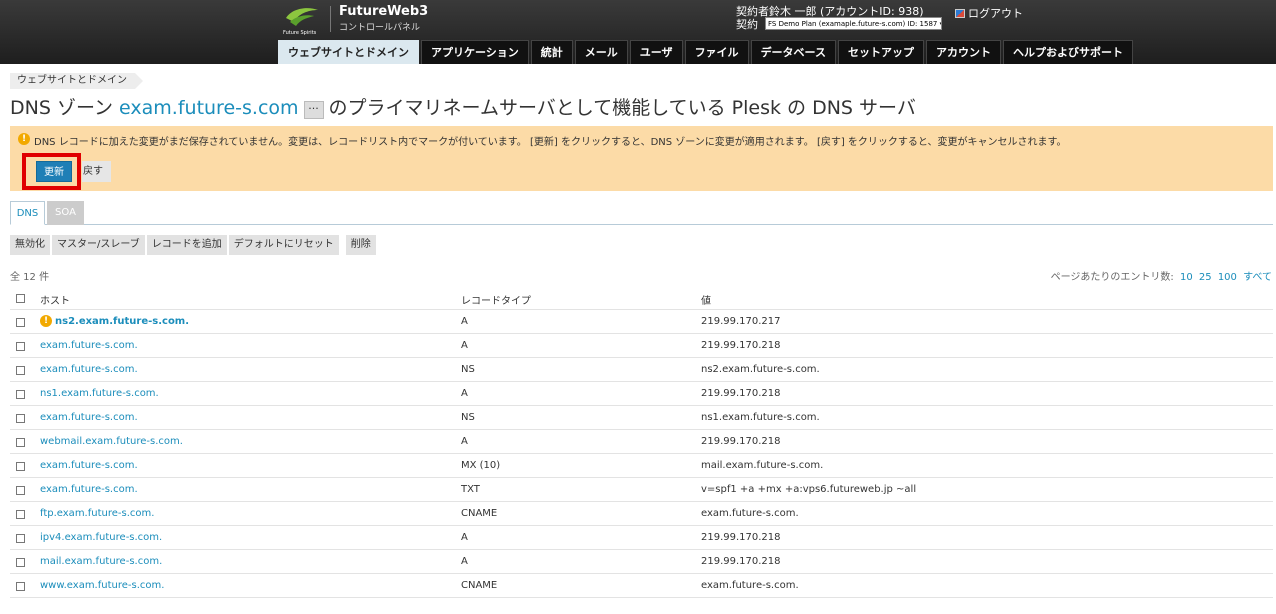 The image size is (1276, 614). What do you see at coordinates (1112, 277) in the screenshot?
I see `per-page-label: ページあたりのエントリ数:` at bounding box center [1112, 277].